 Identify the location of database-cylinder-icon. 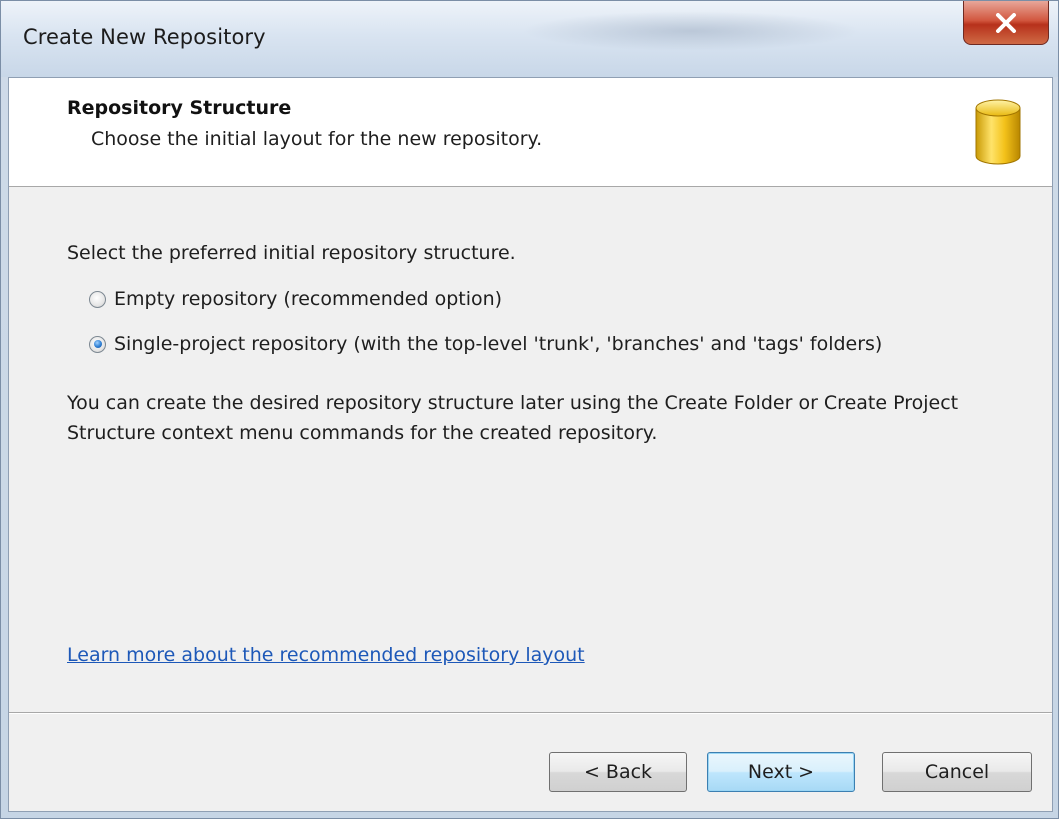
(998, 132).